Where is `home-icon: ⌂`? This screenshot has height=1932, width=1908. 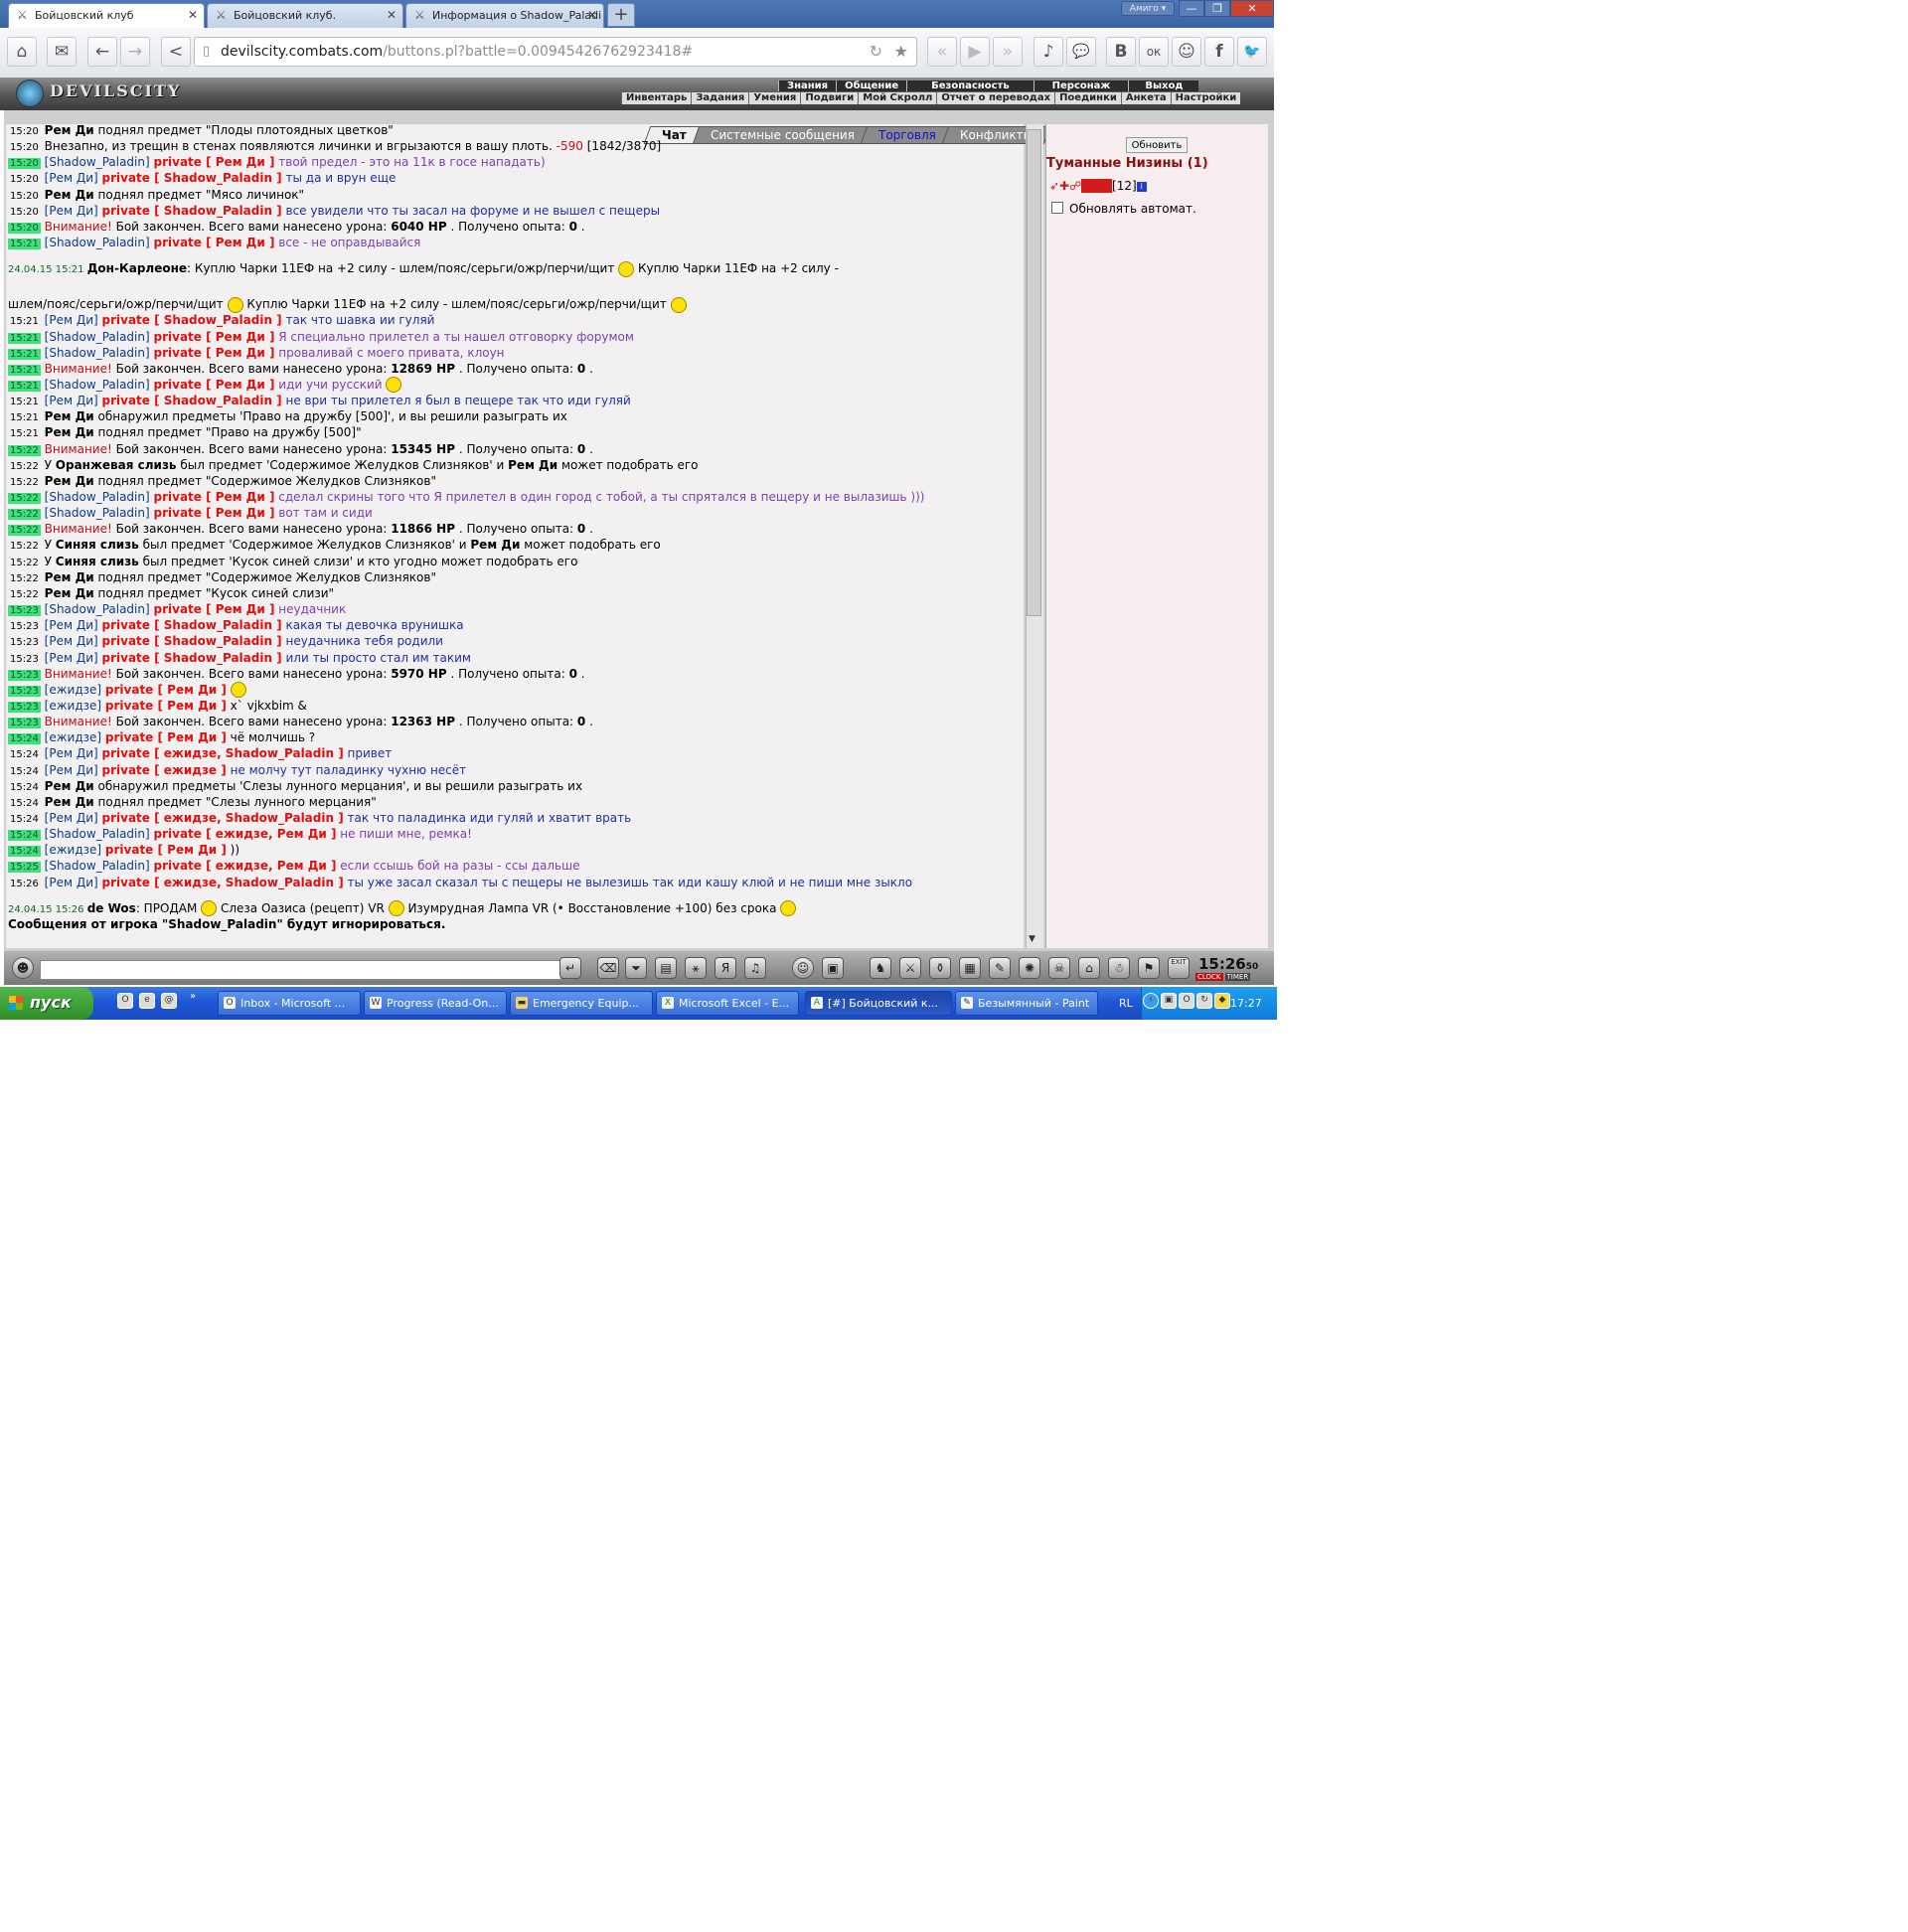 home-icon: ⌂ is located at coordinates (22, 52).